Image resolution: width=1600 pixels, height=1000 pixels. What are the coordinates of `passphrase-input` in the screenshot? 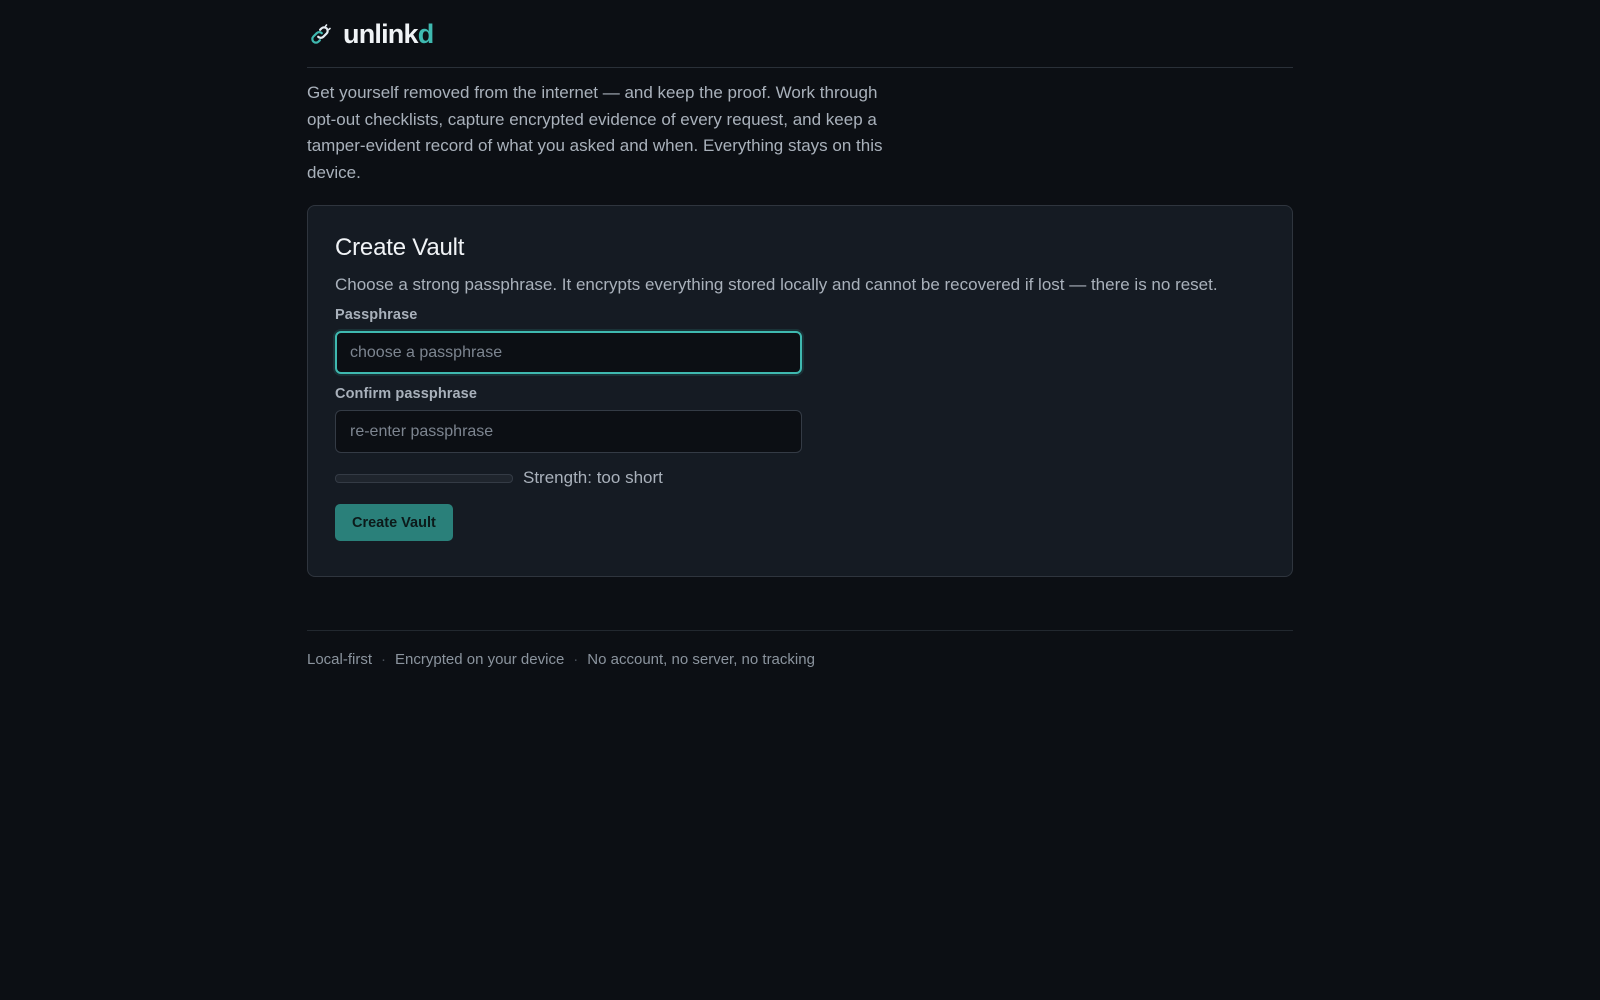 It's located at (568, 352).